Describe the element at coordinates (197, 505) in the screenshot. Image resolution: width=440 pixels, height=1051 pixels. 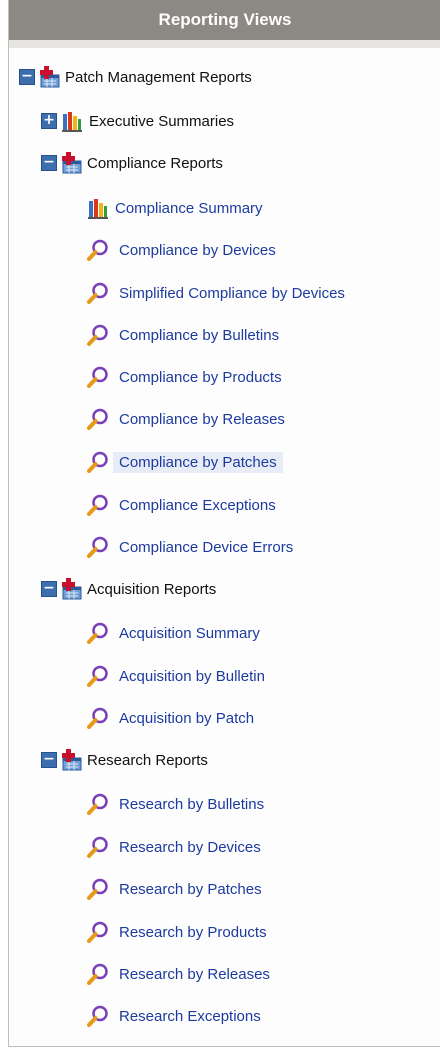
I see `report-link-label: Compliance Exceptions` at that location.